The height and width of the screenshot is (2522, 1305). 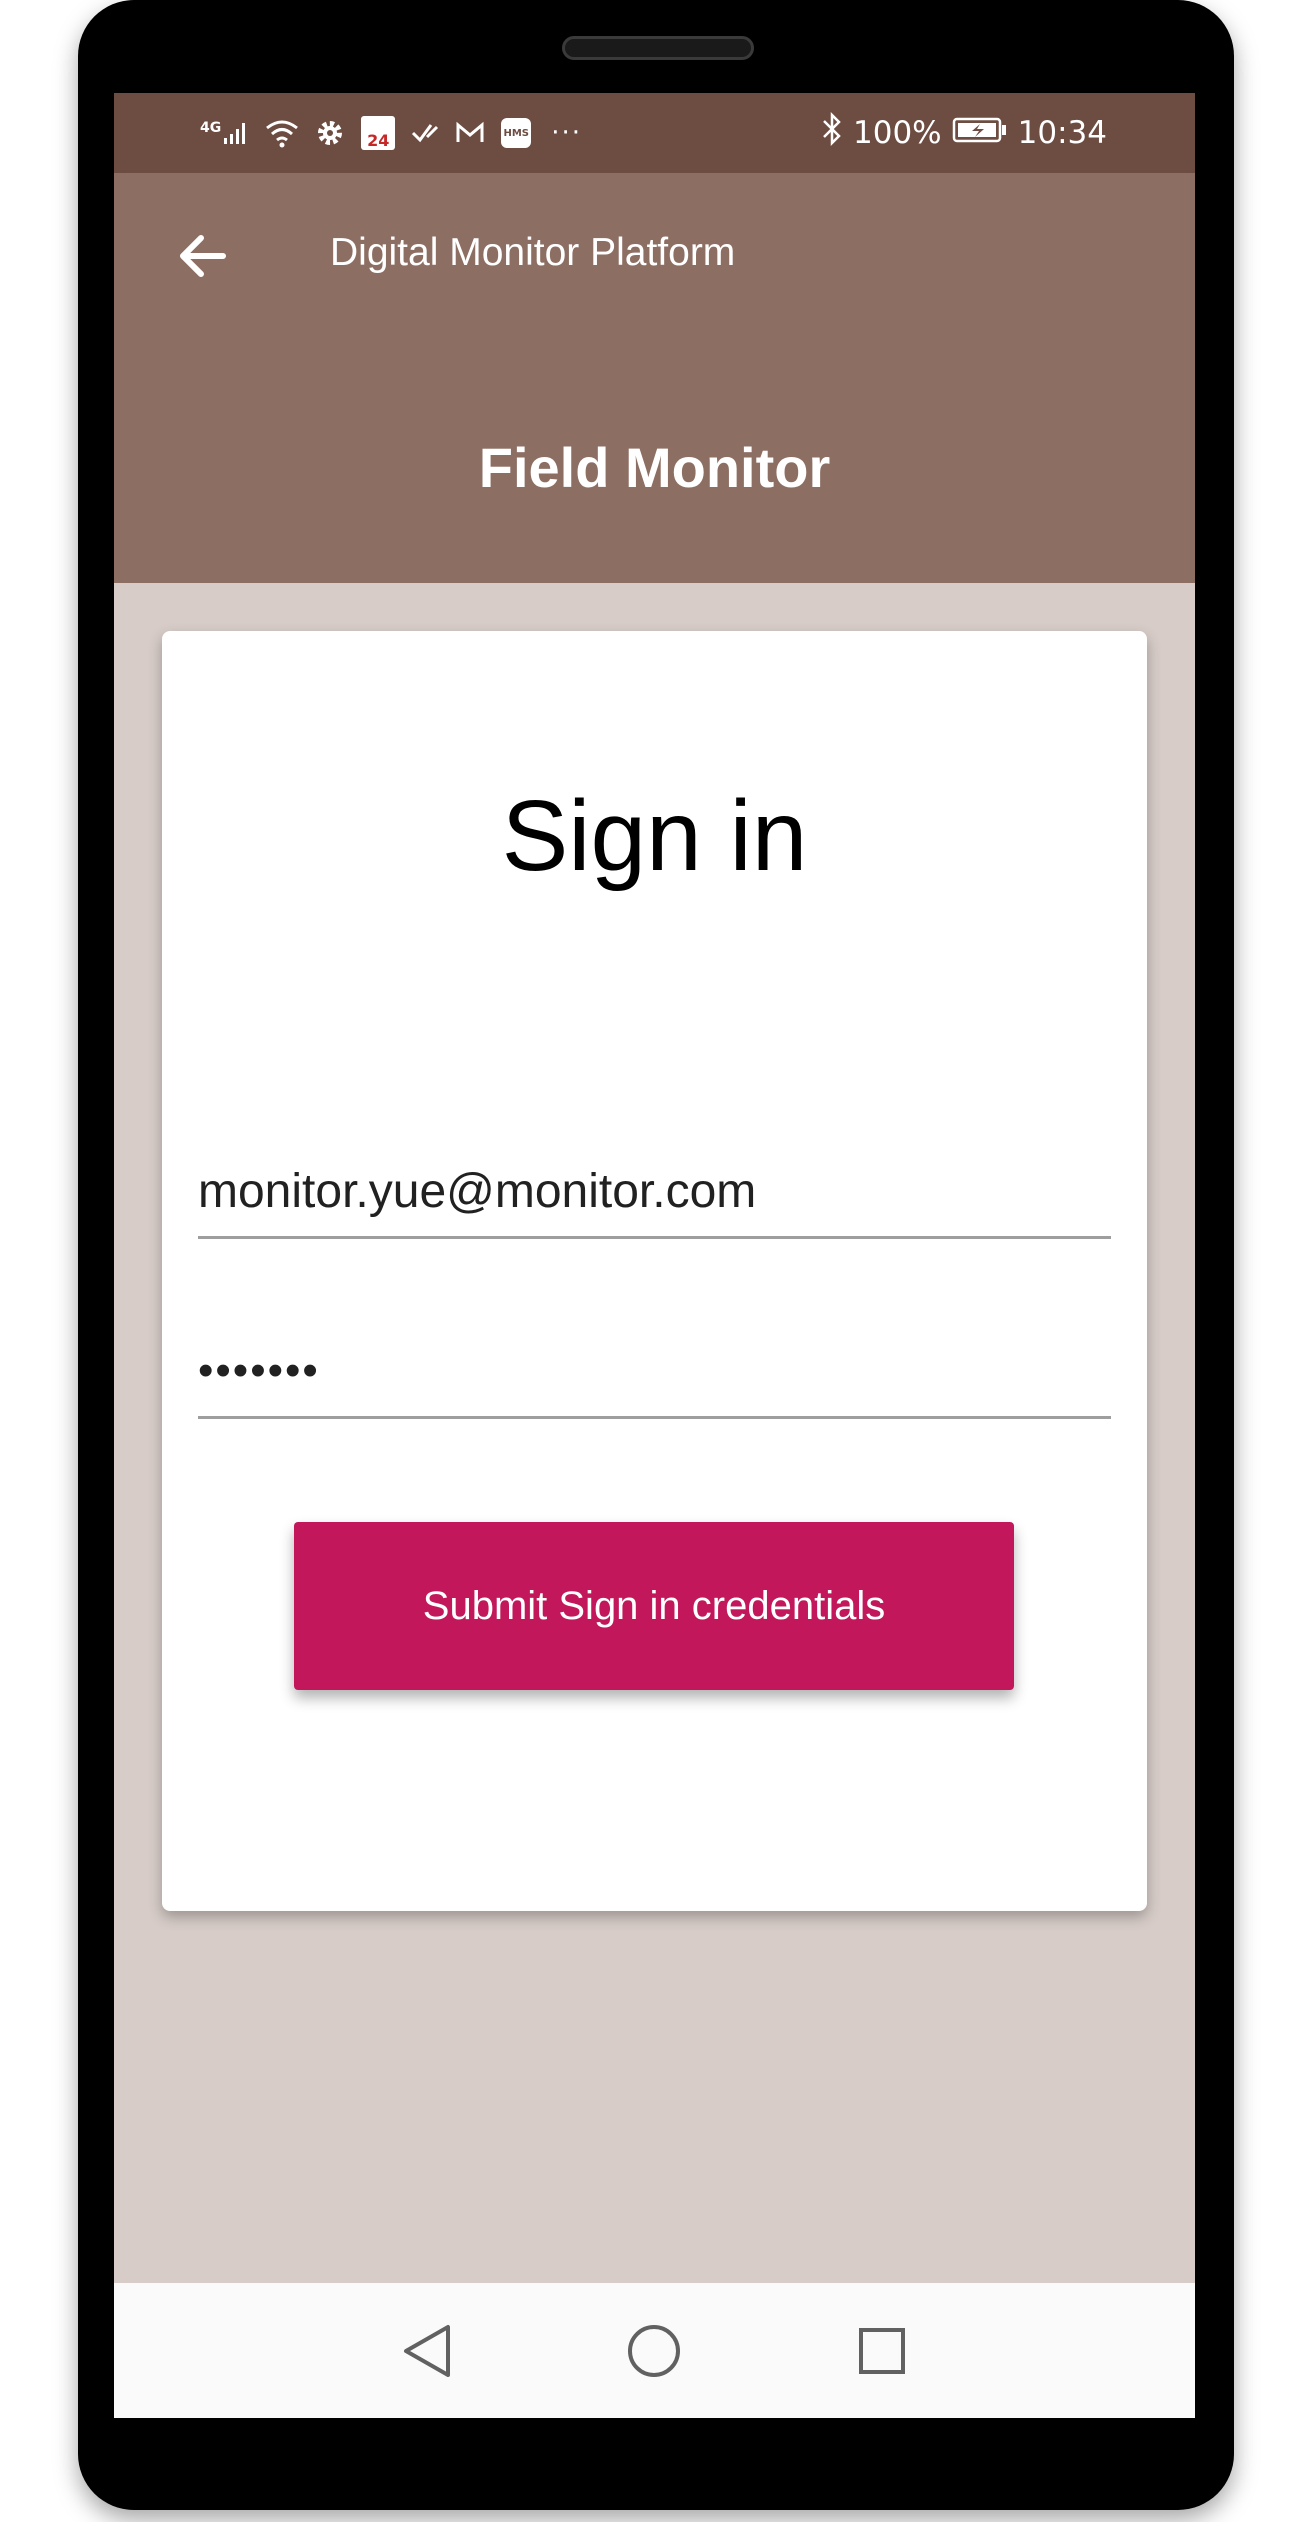 I want to click on nav-recent-button, so click(x=882, y=2351).